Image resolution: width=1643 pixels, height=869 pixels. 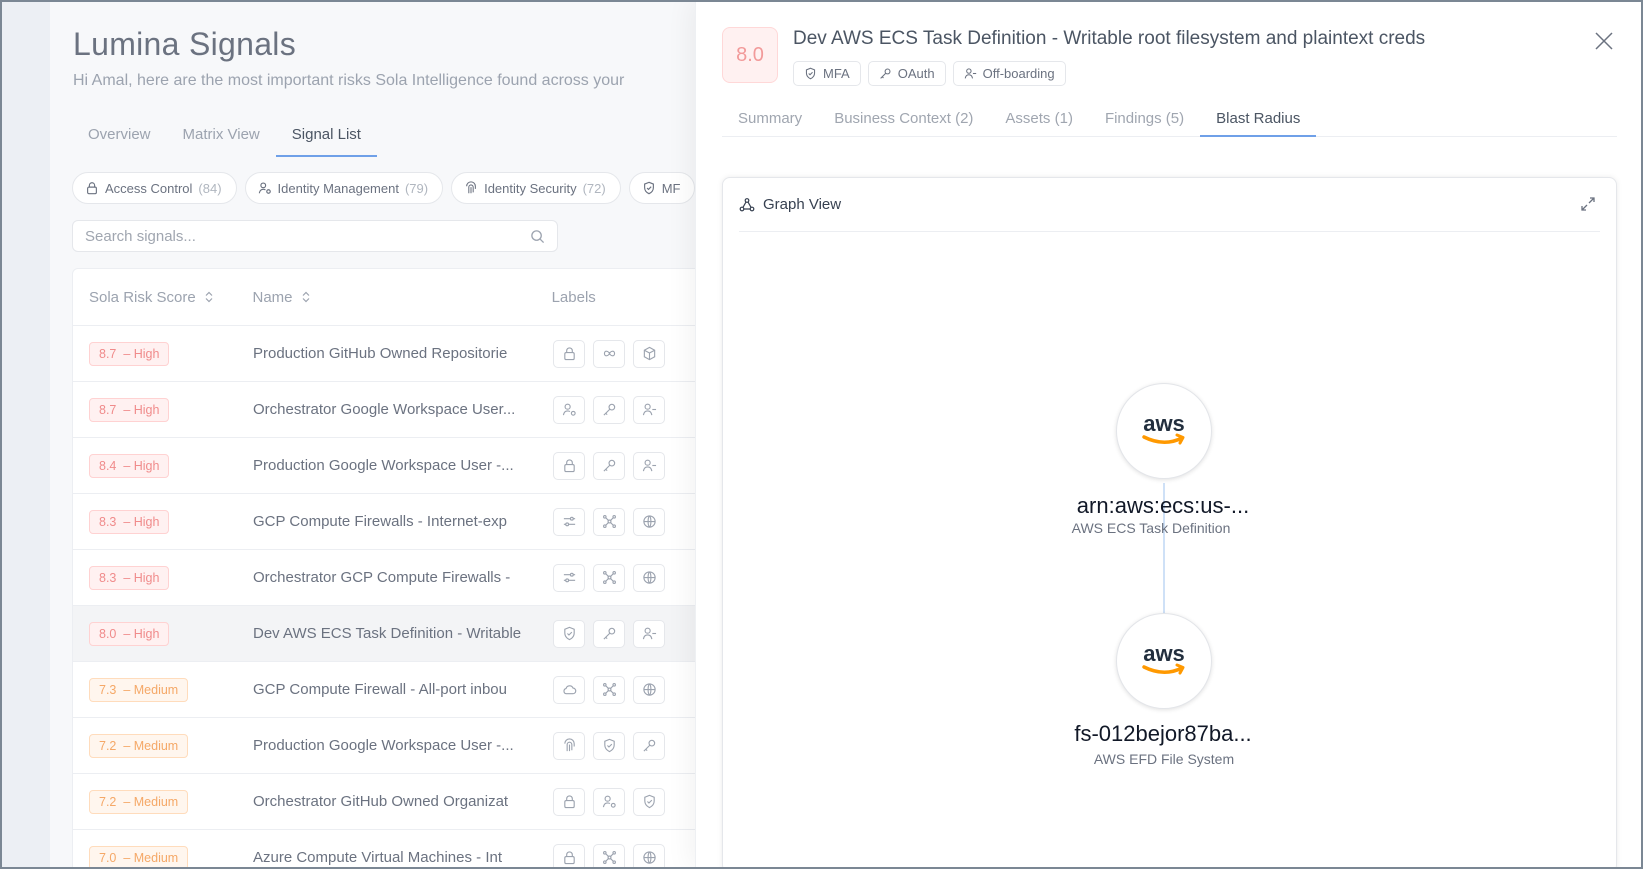 What do you see at coordinates (154, 188) in the screenshot?
I see `chip-access-control: Access Control (84)` at bounding box center [154, 188].